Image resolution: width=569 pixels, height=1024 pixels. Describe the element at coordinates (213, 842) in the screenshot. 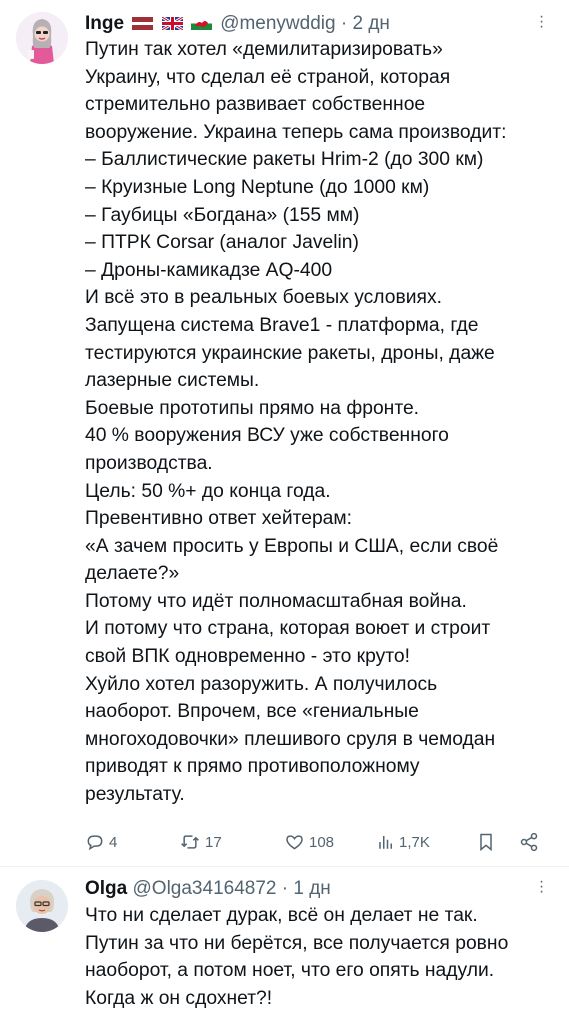

I see `retweet-count: 17` at that location.